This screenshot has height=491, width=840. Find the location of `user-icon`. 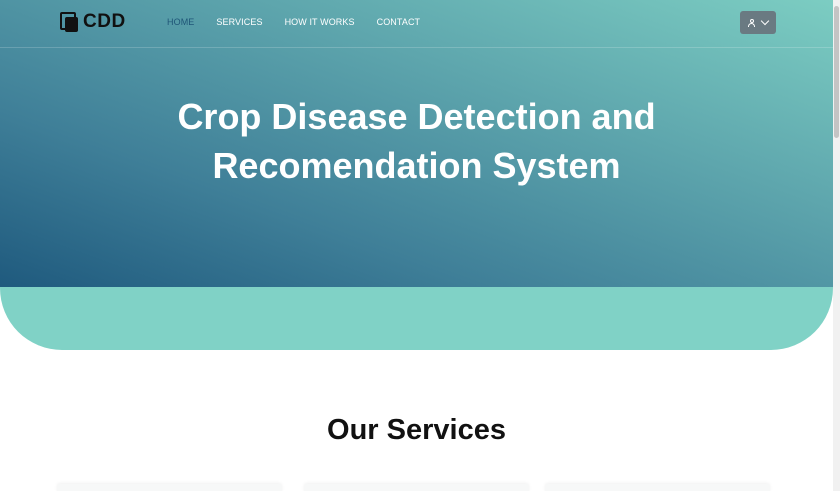

user-icon is located at coordinates (751, 22).